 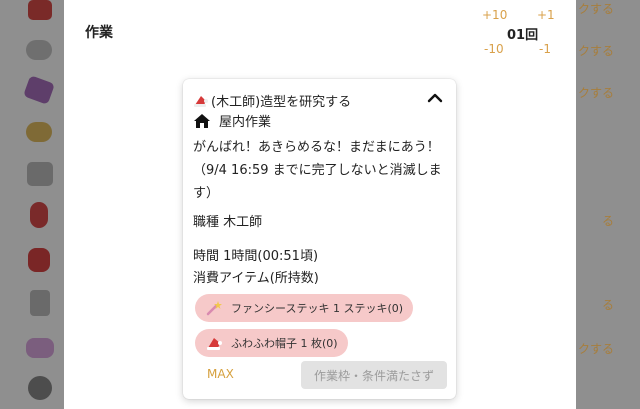 What do you see at coordinates (220, 374) in the screenshot?
I see `max-button: MAX` at bounding box center [220, 374].